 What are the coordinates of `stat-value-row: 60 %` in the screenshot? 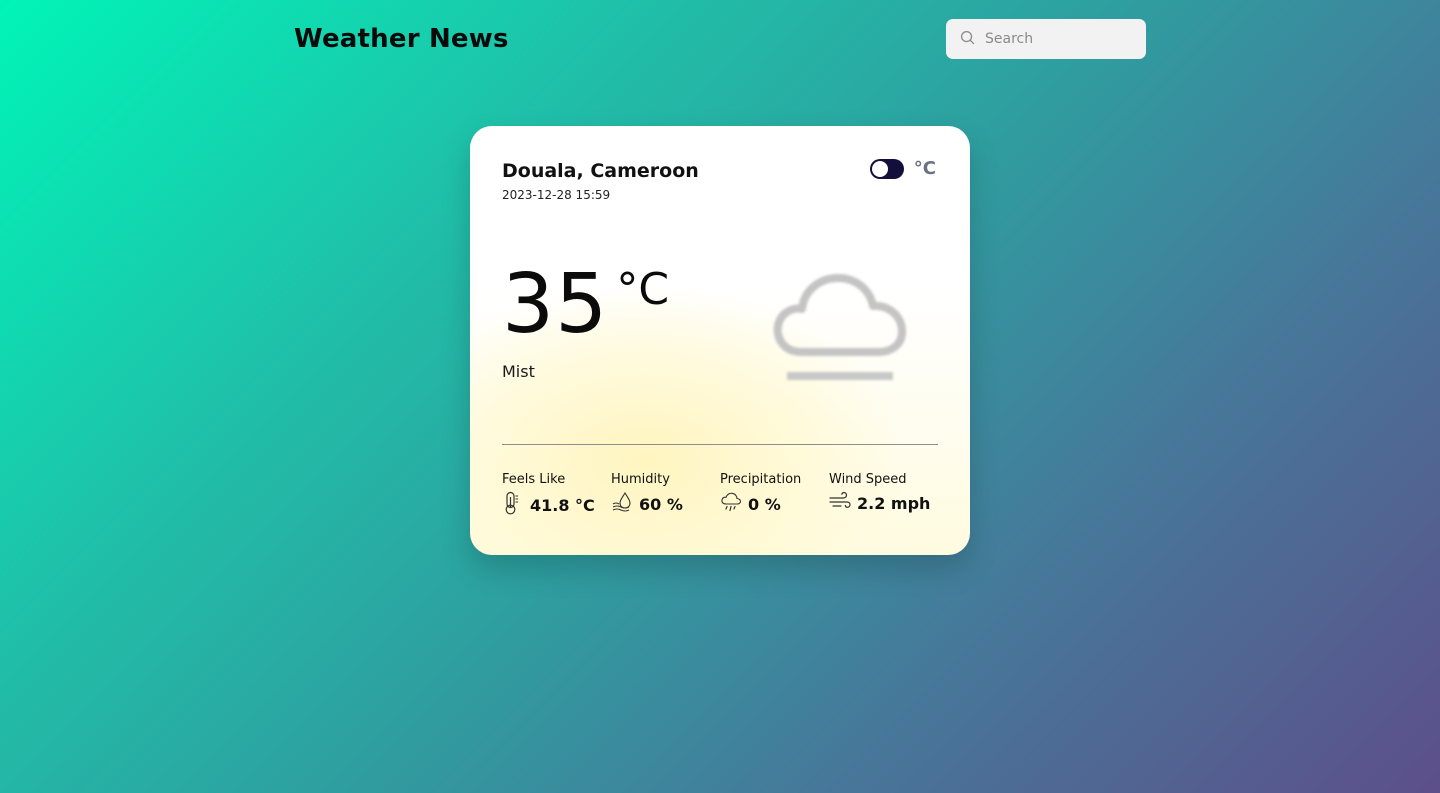 It's located at (665, 504).